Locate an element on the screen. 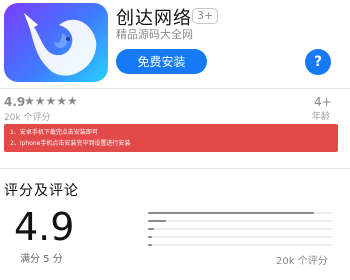 Image resolution: width=350 pixels, height=280 pixels. rating-bar-5-star is located at coordinates (240, 214).